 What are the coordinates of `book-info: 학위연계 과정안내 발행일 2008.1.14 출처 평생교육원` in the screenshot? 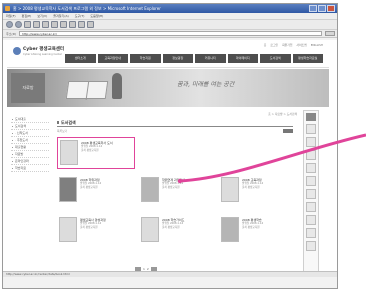 It's located at (189, 183).